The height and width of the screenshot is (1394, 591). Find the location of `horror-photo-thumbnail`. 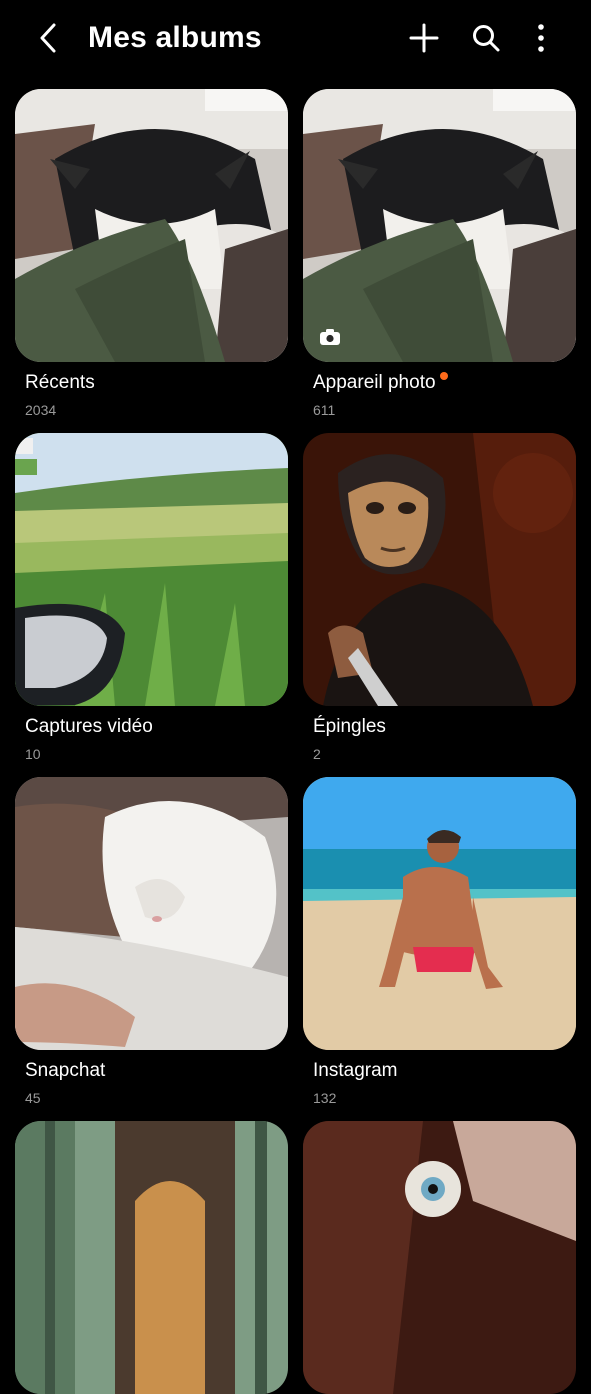

horror-photo-thumbnail is located at coordinates (439, 1257).